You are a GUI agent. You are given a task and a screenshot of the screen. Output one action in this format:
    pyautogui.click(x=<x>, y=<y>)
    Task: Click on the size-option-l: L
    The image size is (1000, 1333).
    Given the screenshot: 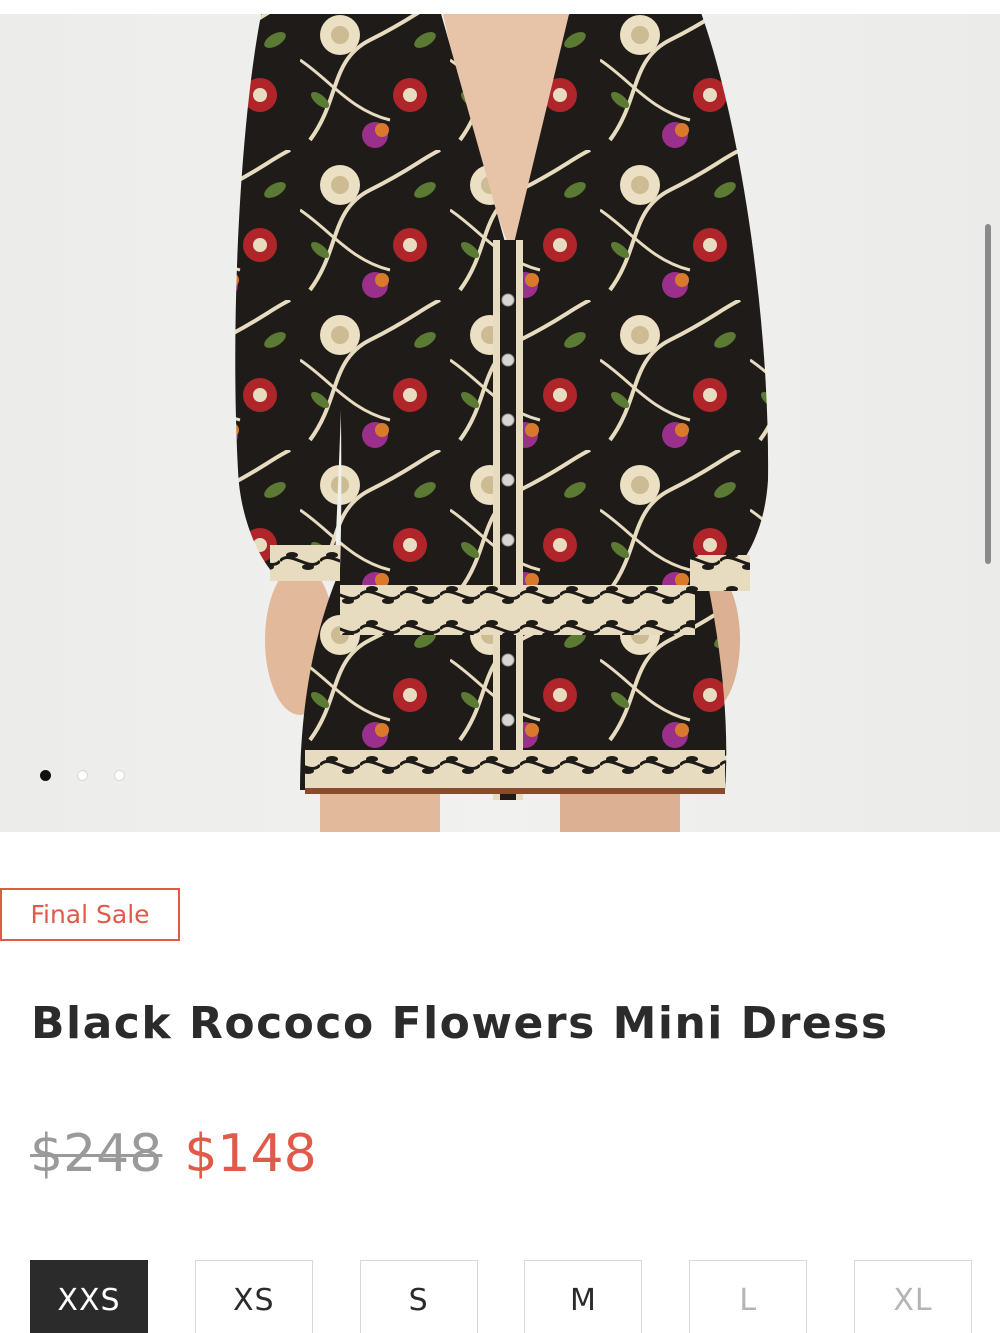 What is the action you would take?
    pyautogui.click(x=748, y=1296)
    